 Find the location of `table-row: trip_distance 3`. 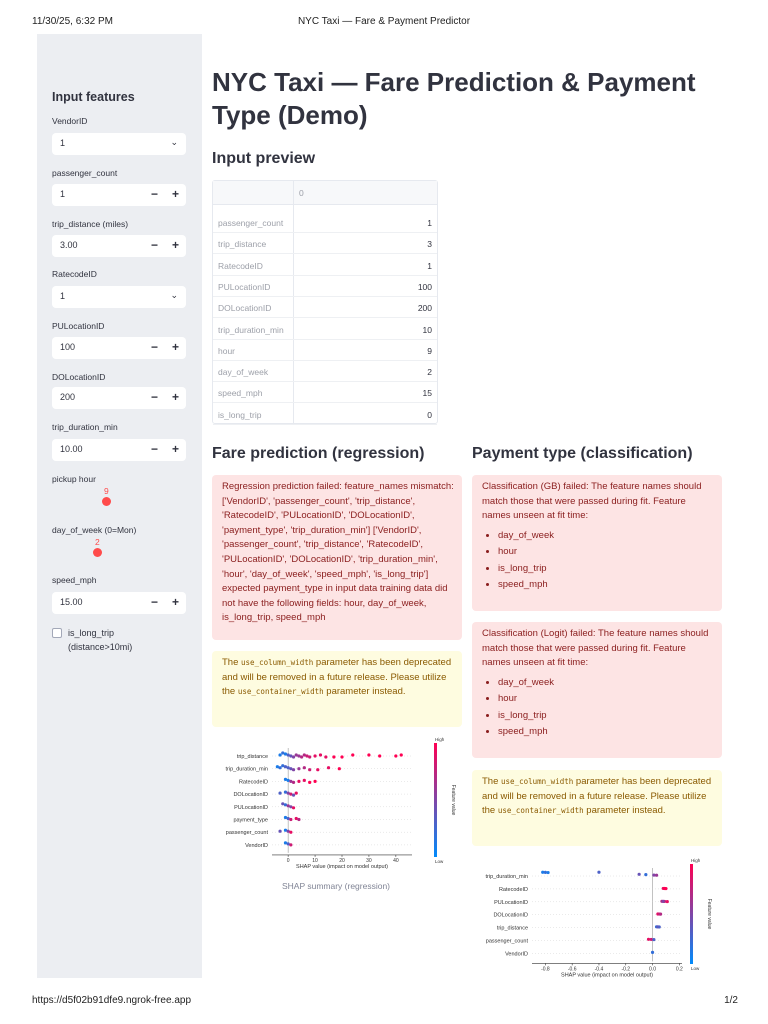

table-row: trip_distance 3 is located at coordinates (325, 244).